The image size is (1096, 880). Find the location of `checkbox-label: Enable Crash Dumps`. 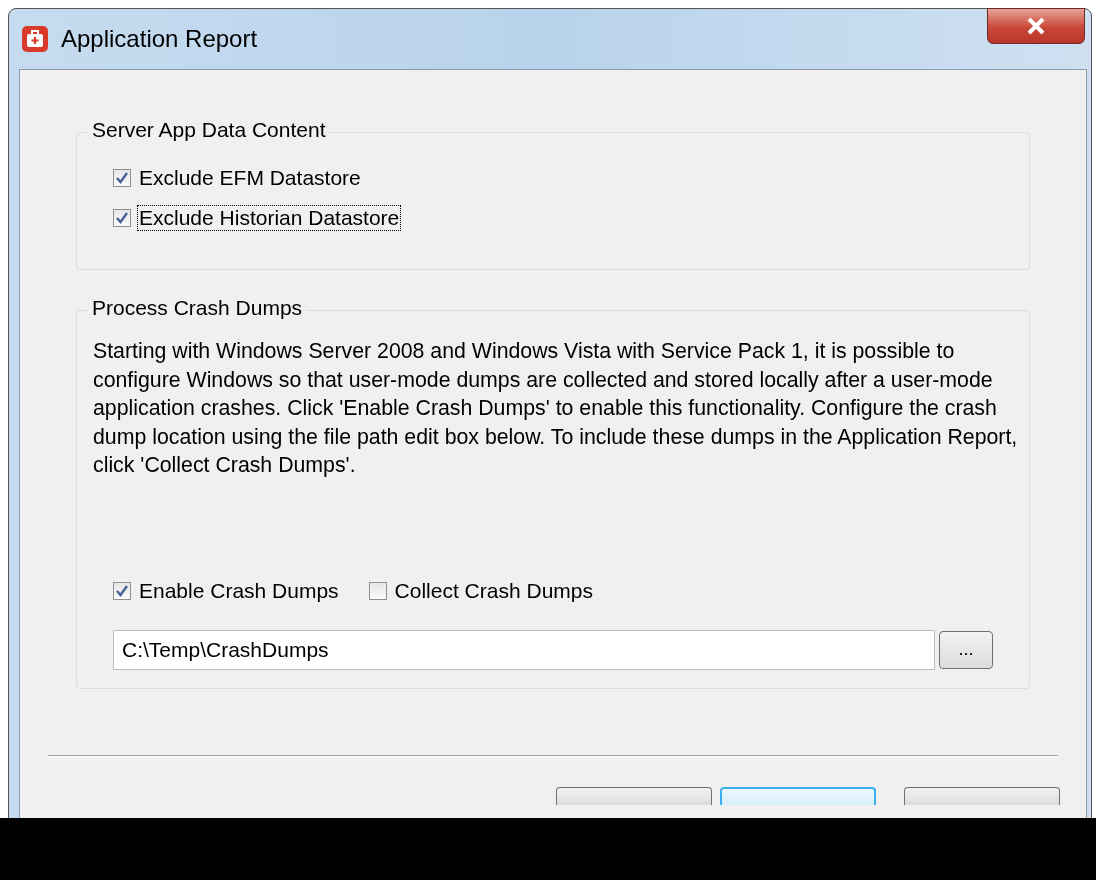

checkbox-label: Enable Crash Dumps is located at coordinates (239, 590).